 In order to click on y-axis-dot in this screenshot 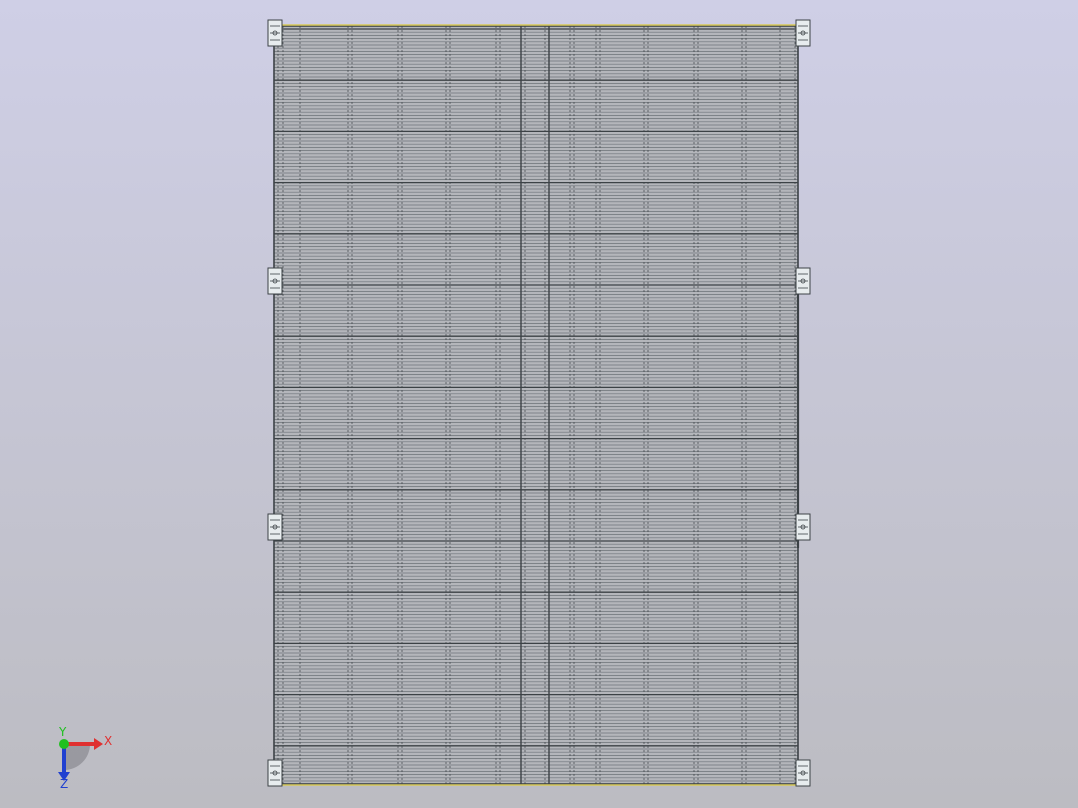, I will do `click(64, 744)`.